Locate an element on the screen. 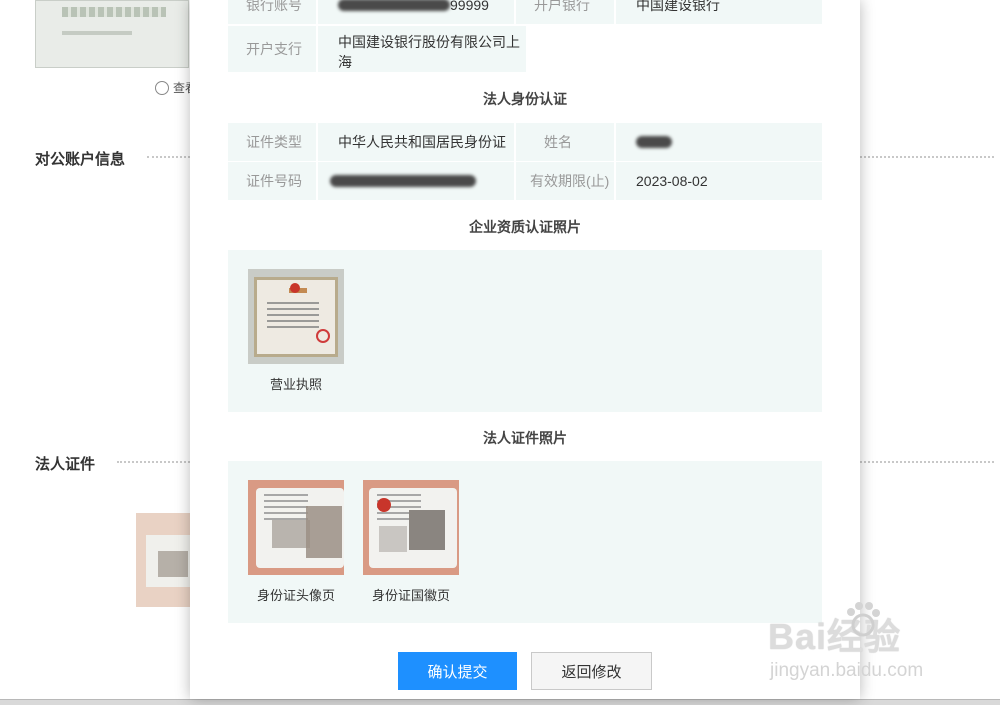 This screenshot has width=1000, height=705. id-back-image is located at coordinates (411, 527).